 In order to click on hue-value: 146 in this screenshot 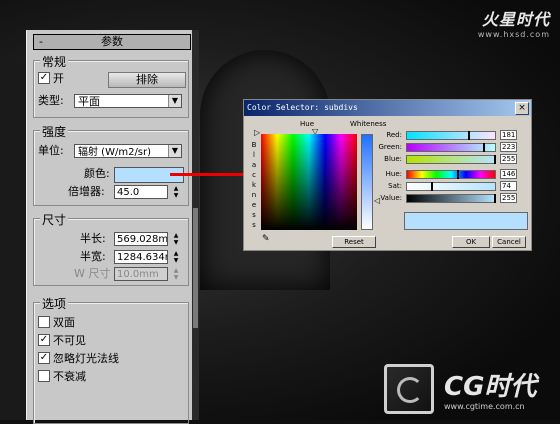, I will do `click(508, 174)`.